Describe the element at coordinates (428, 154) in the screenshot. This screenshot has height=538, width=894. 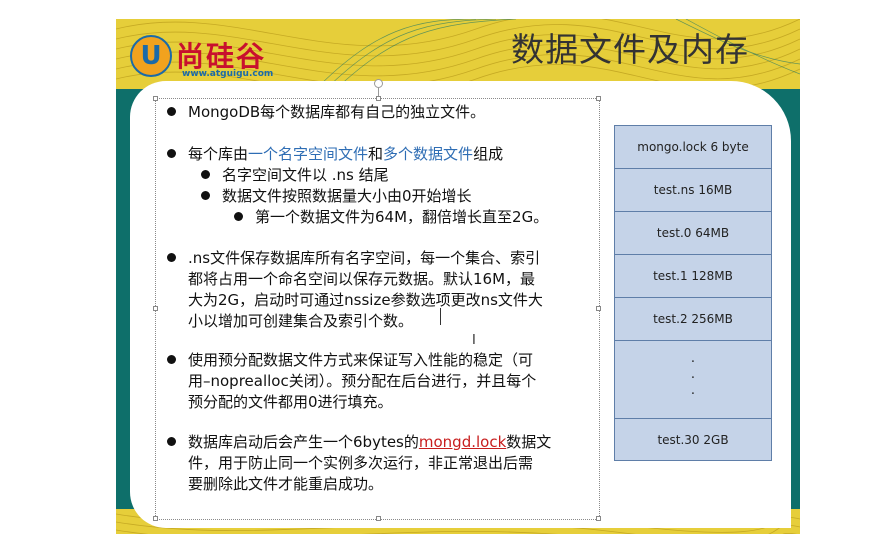
I see `highlight-data-files: 多个数据文件` at that location.